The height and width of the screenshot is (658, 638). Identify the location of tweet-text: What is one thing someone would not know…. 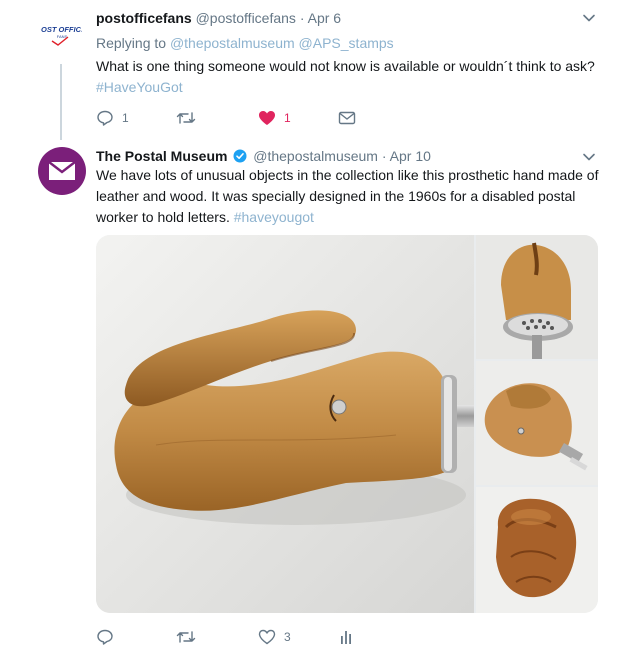
(351, 77).